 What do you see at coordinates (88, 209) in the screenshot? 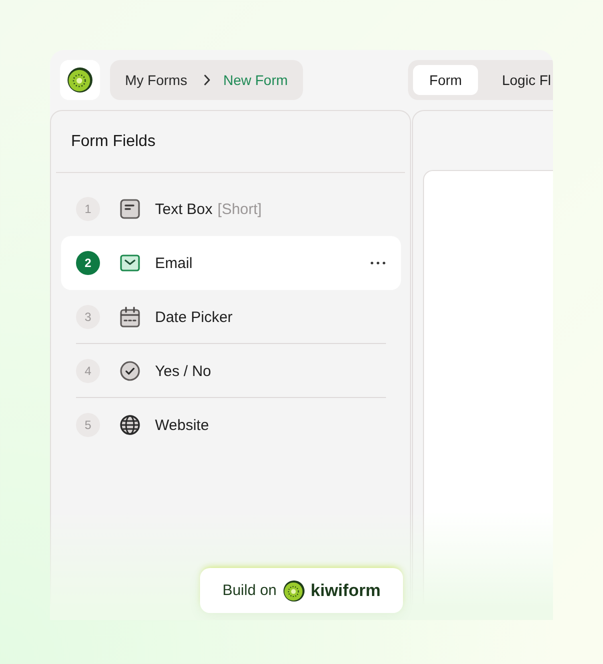
I see `field-number: 1` at bounding box center [88, 209].